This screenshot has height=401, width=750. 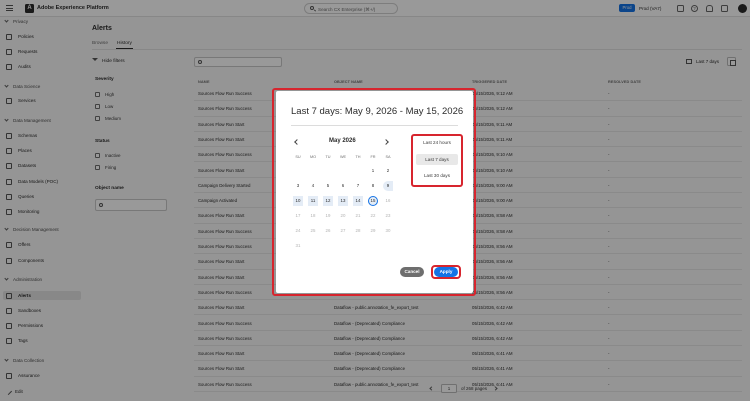 What do you see at coordinates (446, 272) in the screenshot?
I see `apply-button: Apply` at bounding box center [446, 272].